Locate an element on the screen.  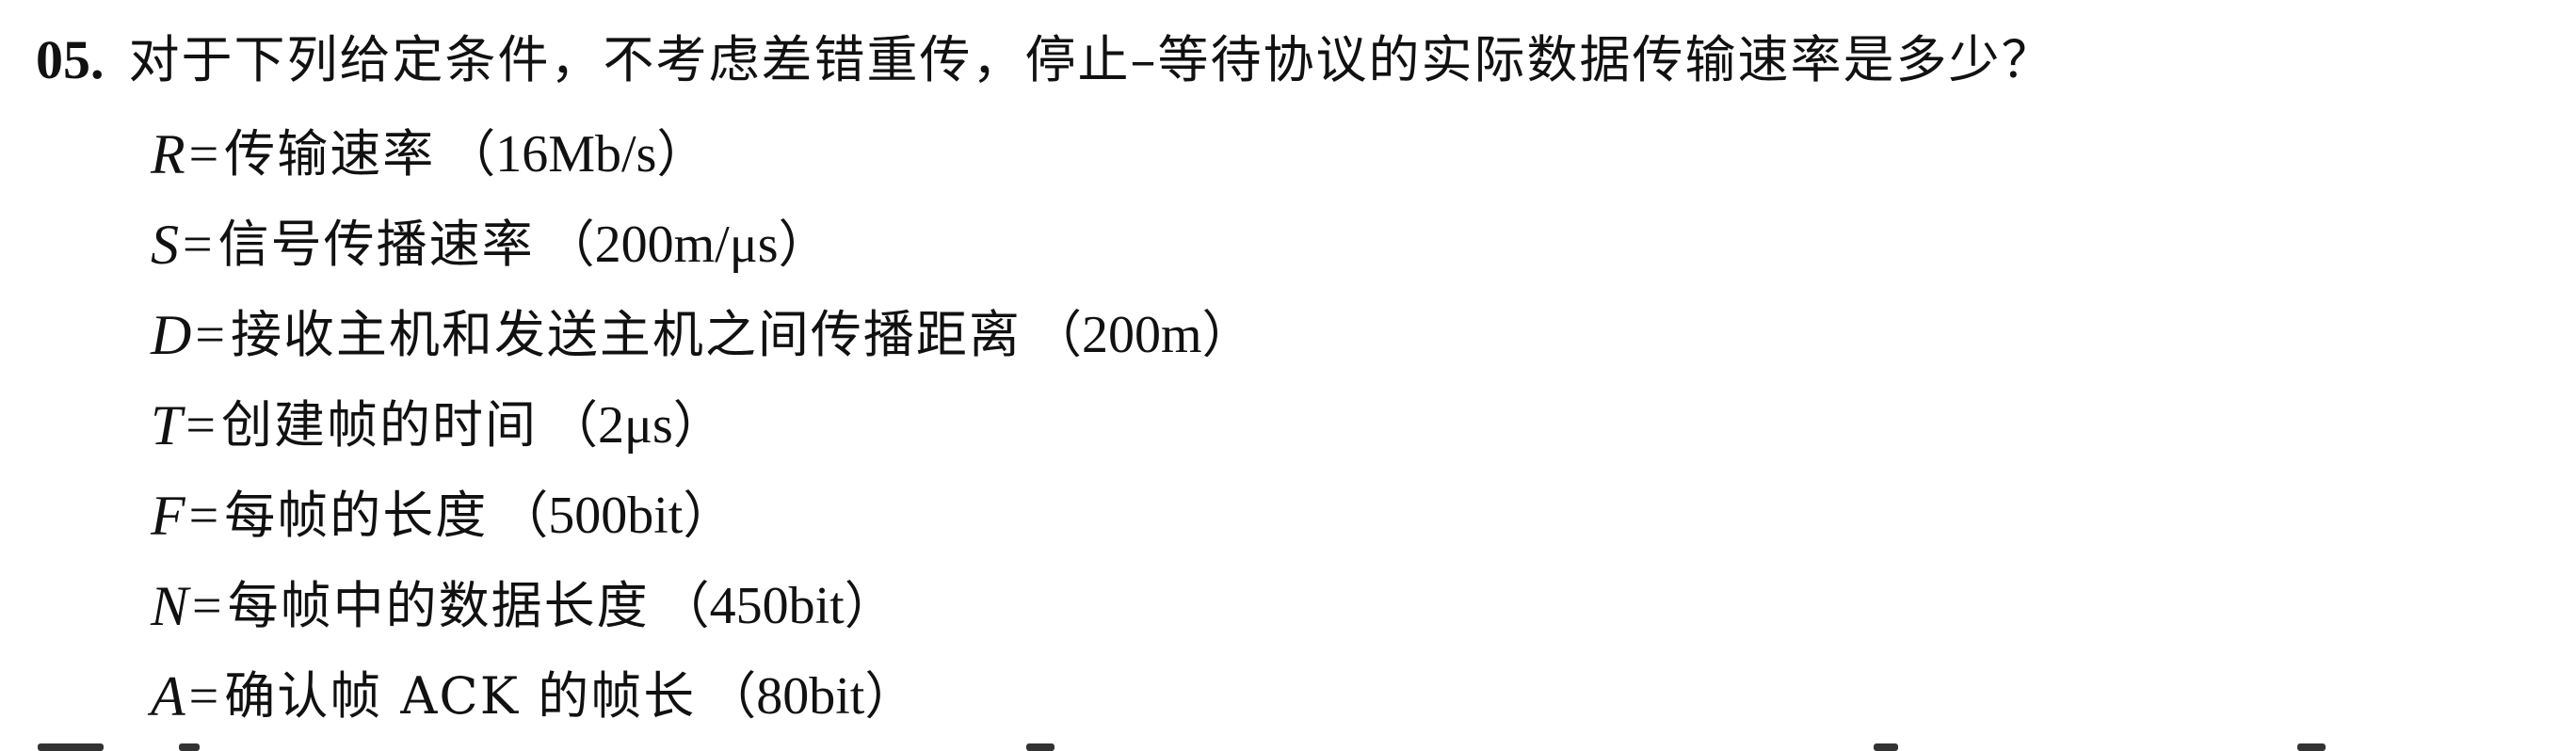
value-text: 2μs is located at coordinates (635, 425).